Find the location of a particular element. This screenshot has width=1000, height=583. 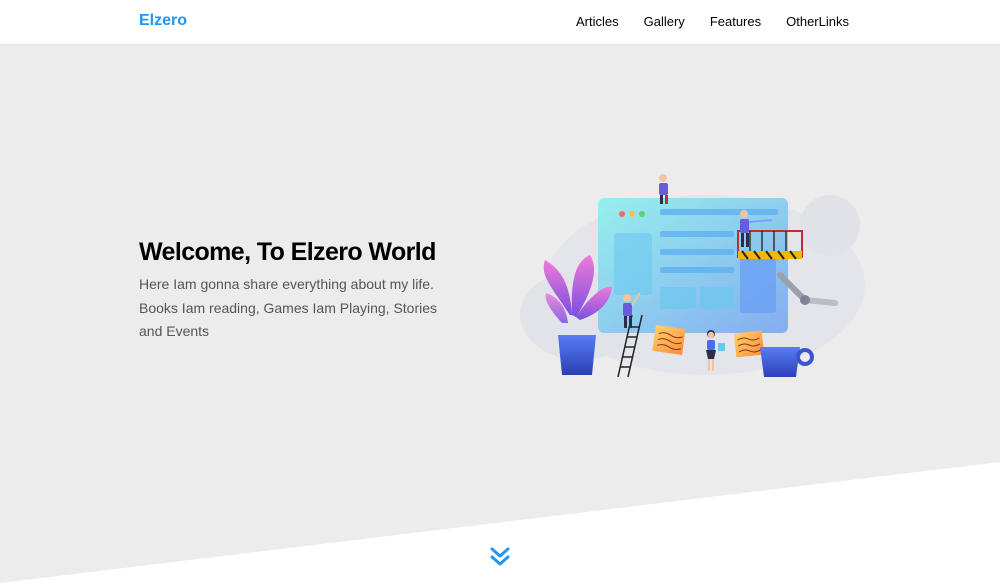

nav-link-otherlinks: OtherLinks is located at coordinates (817, 21).